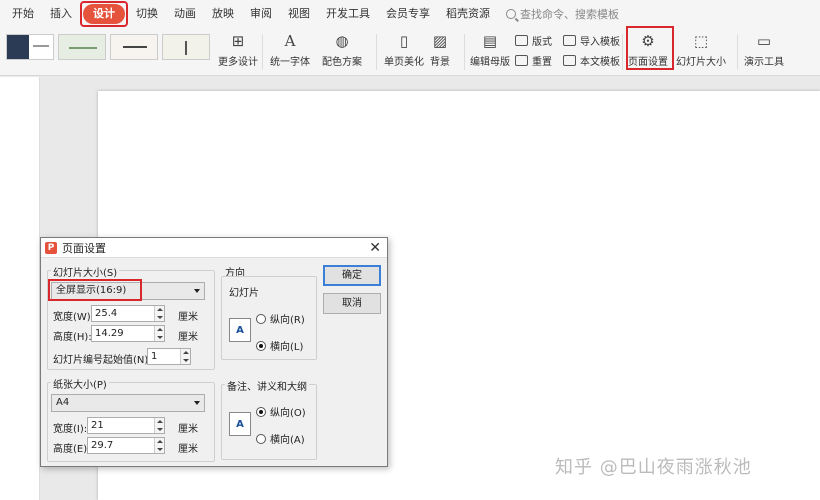  Describe the element at coordinates (169, 356) in the screenshot. I see `numbering-stepper: 1` at that location.